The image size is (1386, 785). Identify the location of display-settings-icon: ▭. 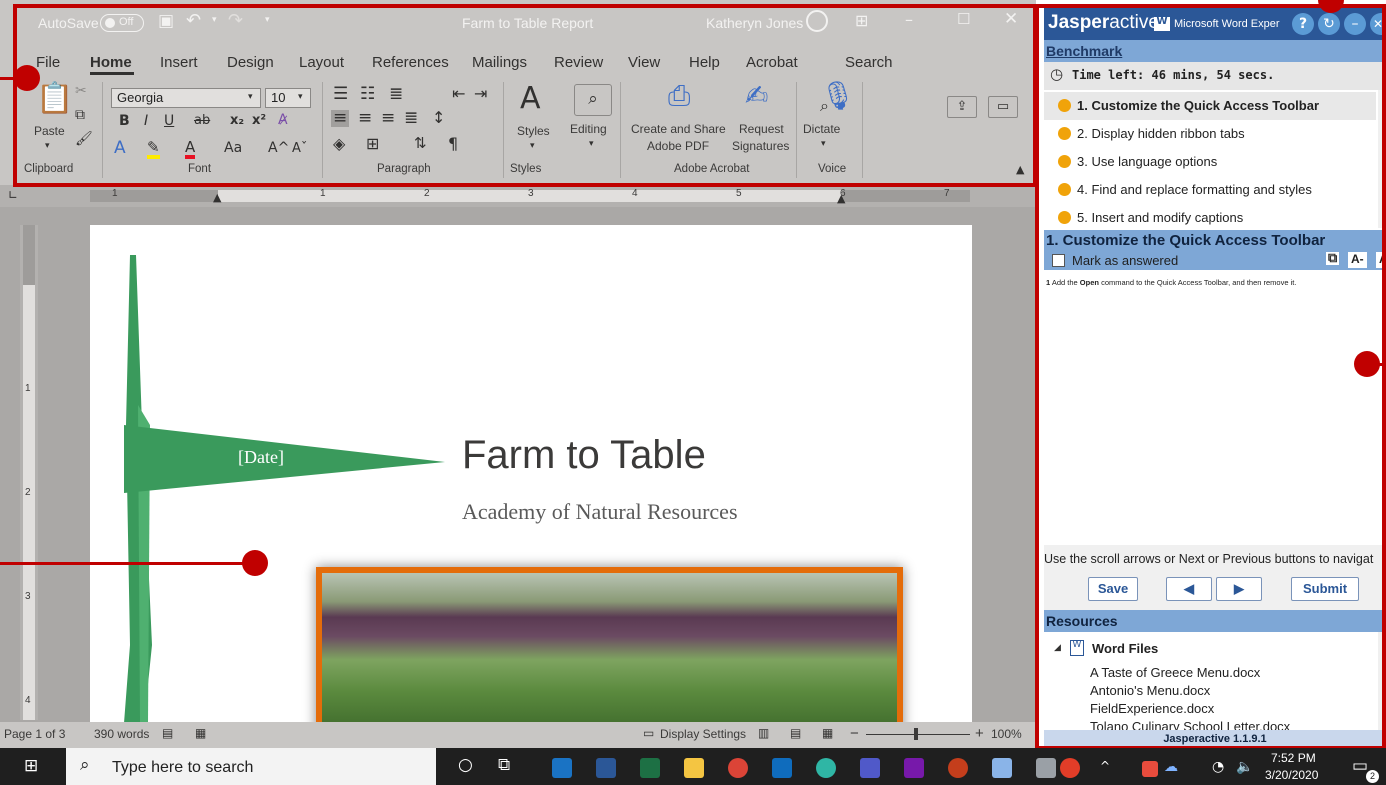
(648, 733).